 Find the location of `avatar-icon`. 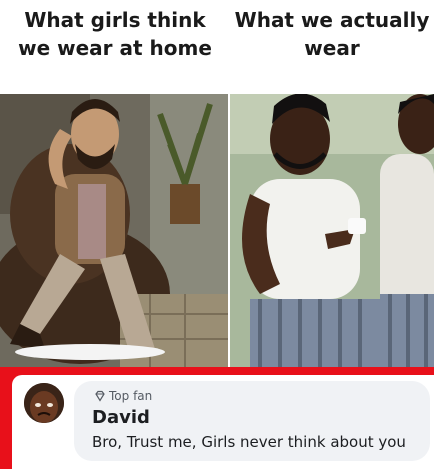

avatar-icon is located at coordinates (44, 403).